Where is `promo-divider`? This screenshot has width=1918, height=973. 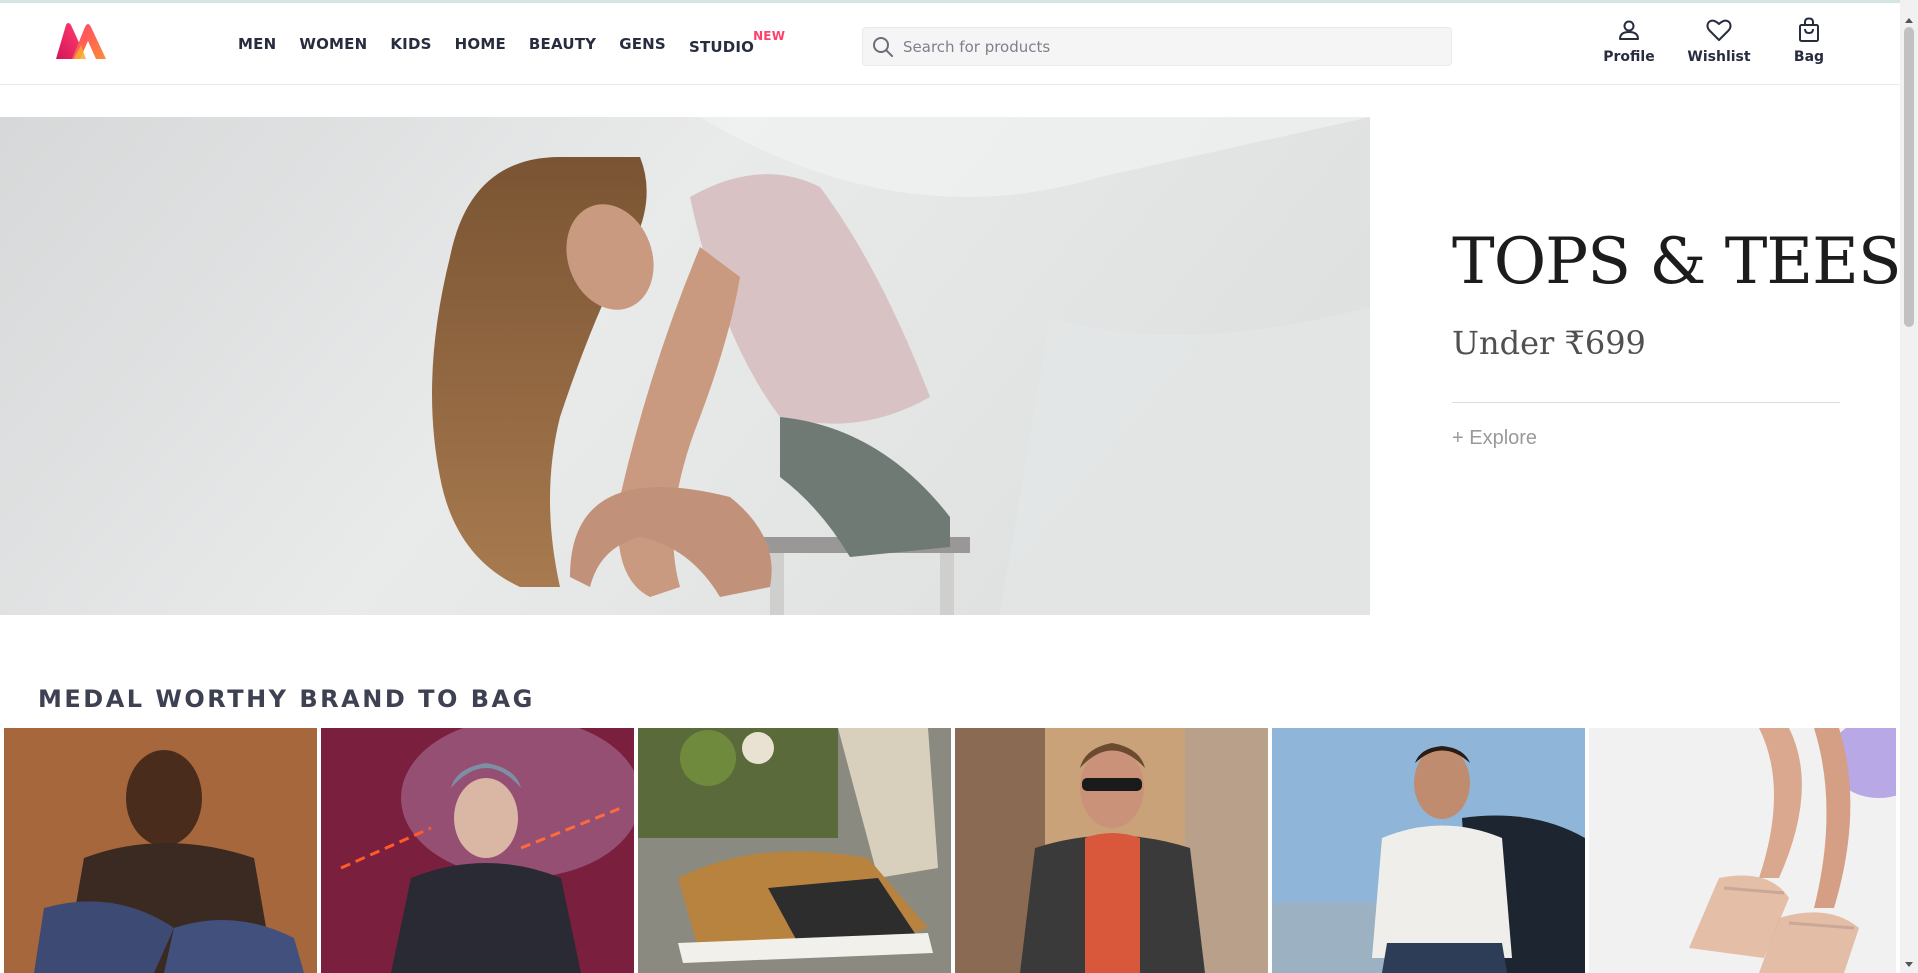
promo-divider is located at coordinates (1646, 402).